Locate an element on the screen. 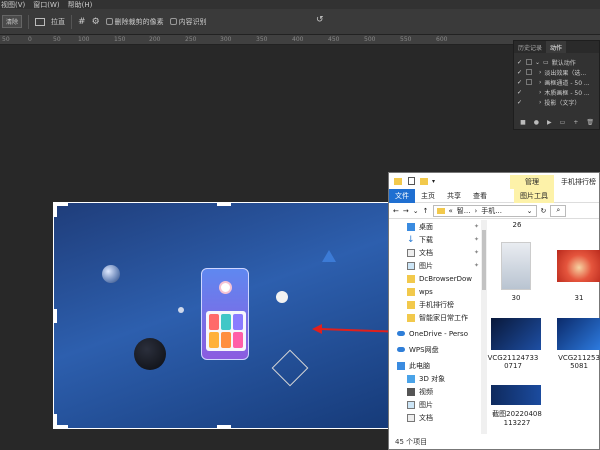  new-folder-icon is located at coordinates (424, 181).